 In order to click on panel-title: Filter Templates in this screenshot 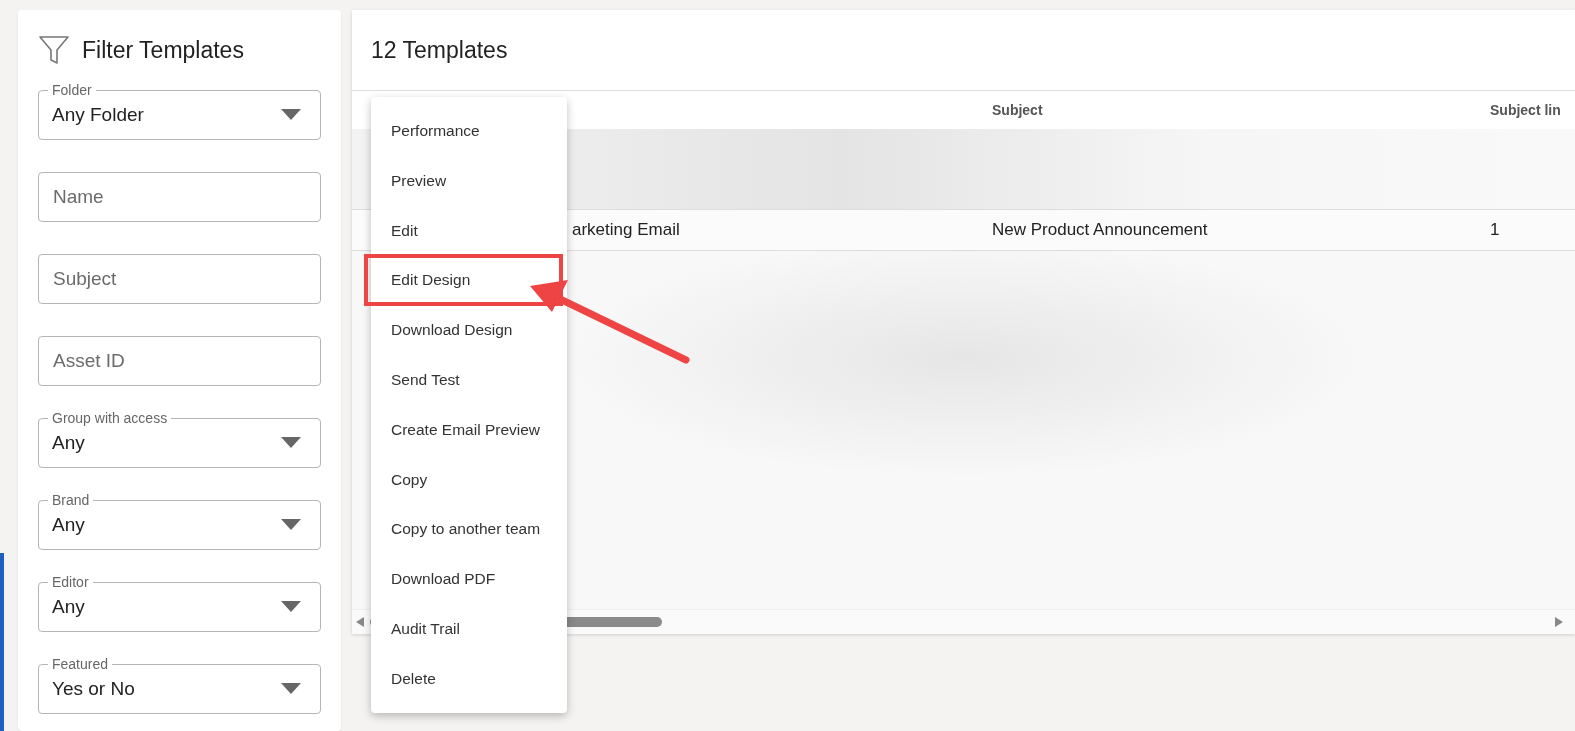, I will do `click(163, 50)`.